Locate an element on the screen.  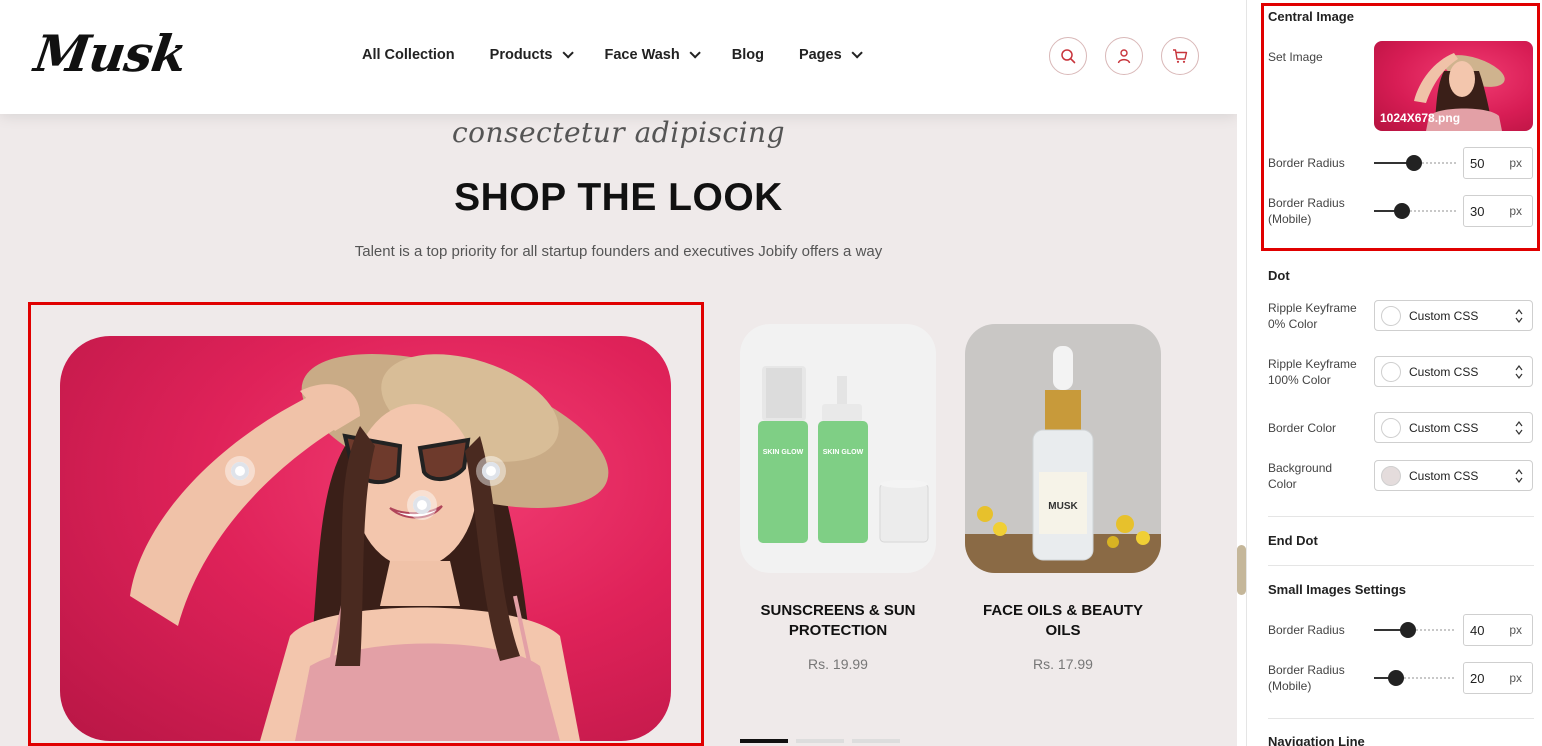
small-border-radius-mobile-label: Border Radius (Mobile) is located at coordinates (1306, 678).